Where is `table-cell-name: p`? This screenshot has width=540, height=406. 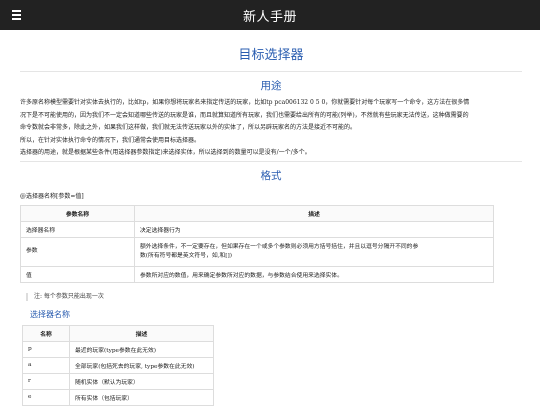 table-cell-name: p is located at coordinates (46, 349).